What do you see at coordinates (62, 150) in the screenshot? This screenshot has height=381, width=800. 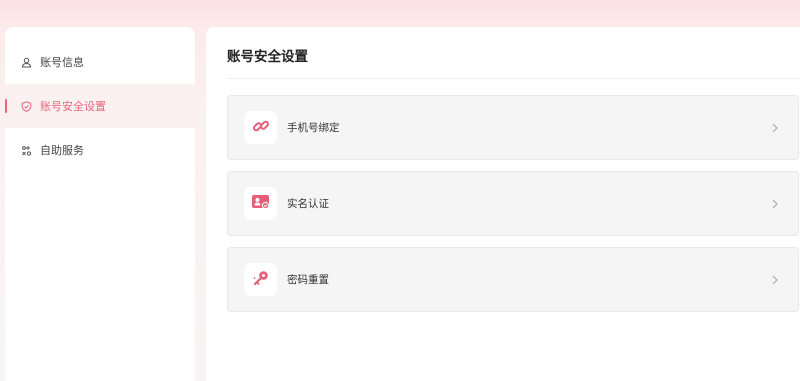 I see `sidebar-item-label: 自助服务` at bounding box center [62, 150].